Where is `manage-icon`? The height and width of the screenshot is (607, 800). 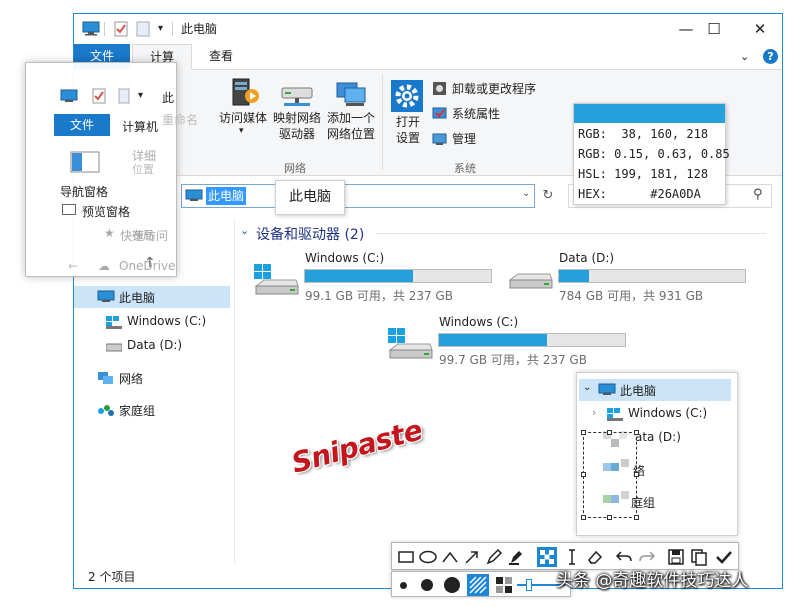 manage-icon is located at coordinates (439, 139).